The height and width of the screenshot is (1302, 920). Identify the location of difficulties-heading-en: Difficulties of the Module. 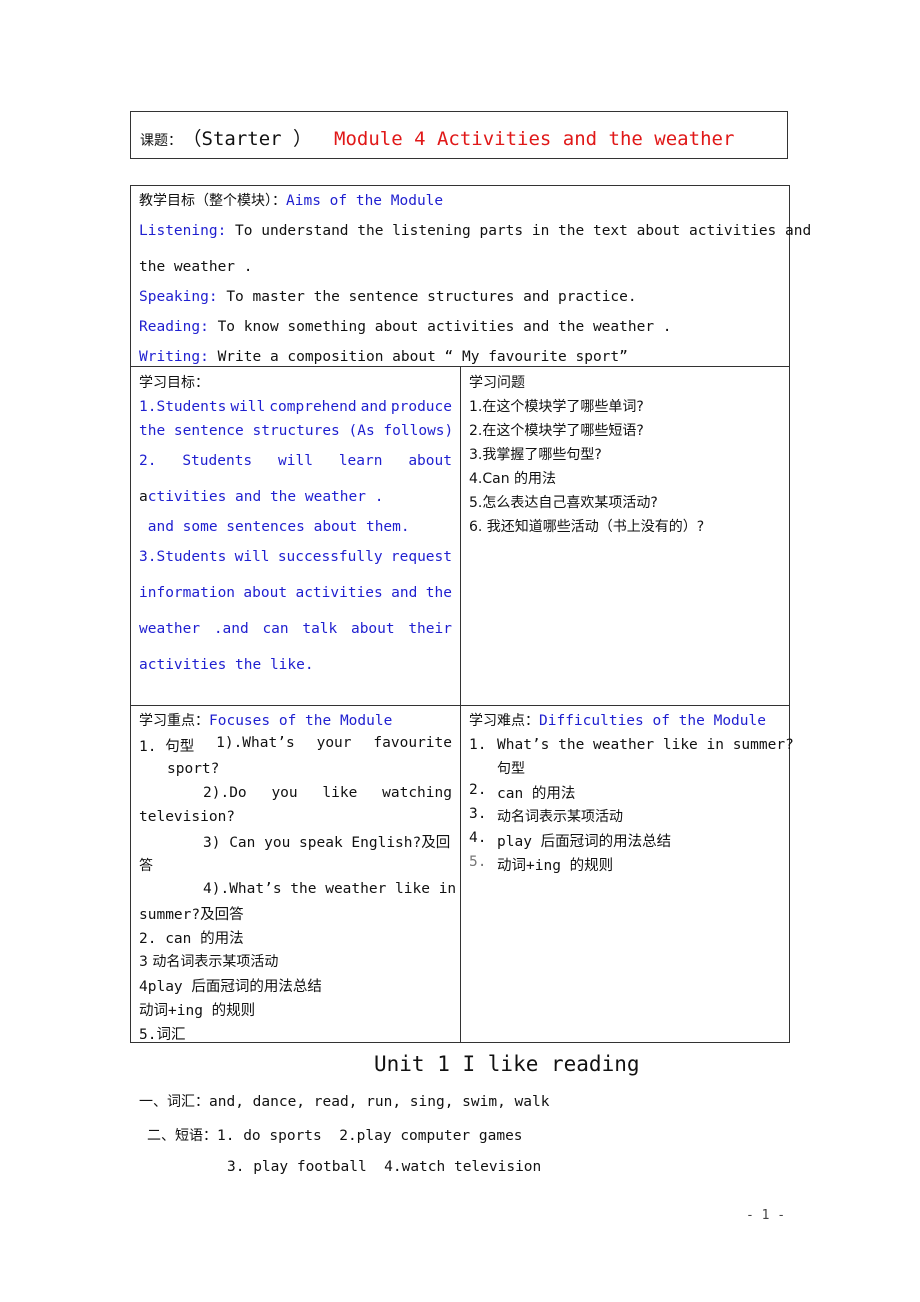
(652, 721).